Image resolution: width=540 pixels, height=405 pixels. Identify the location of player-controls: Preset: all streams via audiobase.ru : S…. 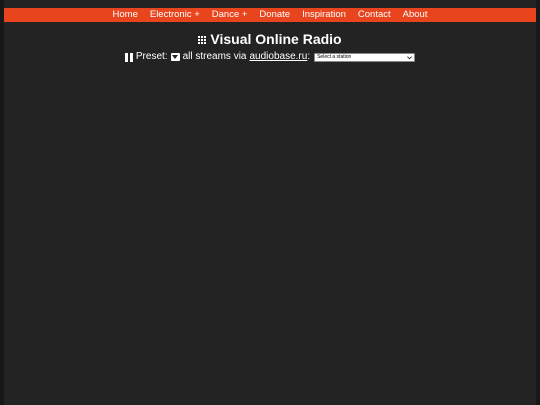
(270, 57).